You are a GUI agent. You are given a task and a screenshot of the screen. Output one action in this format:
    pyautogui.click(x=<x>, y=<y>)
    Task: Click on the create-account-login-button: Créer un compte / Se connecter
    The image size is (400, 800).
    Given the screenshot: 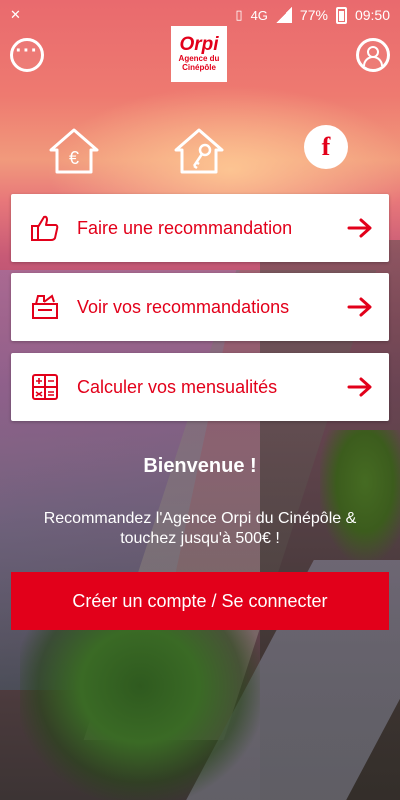 What is the action you would take?
    pyautogui.click(x=200, y=601)
    